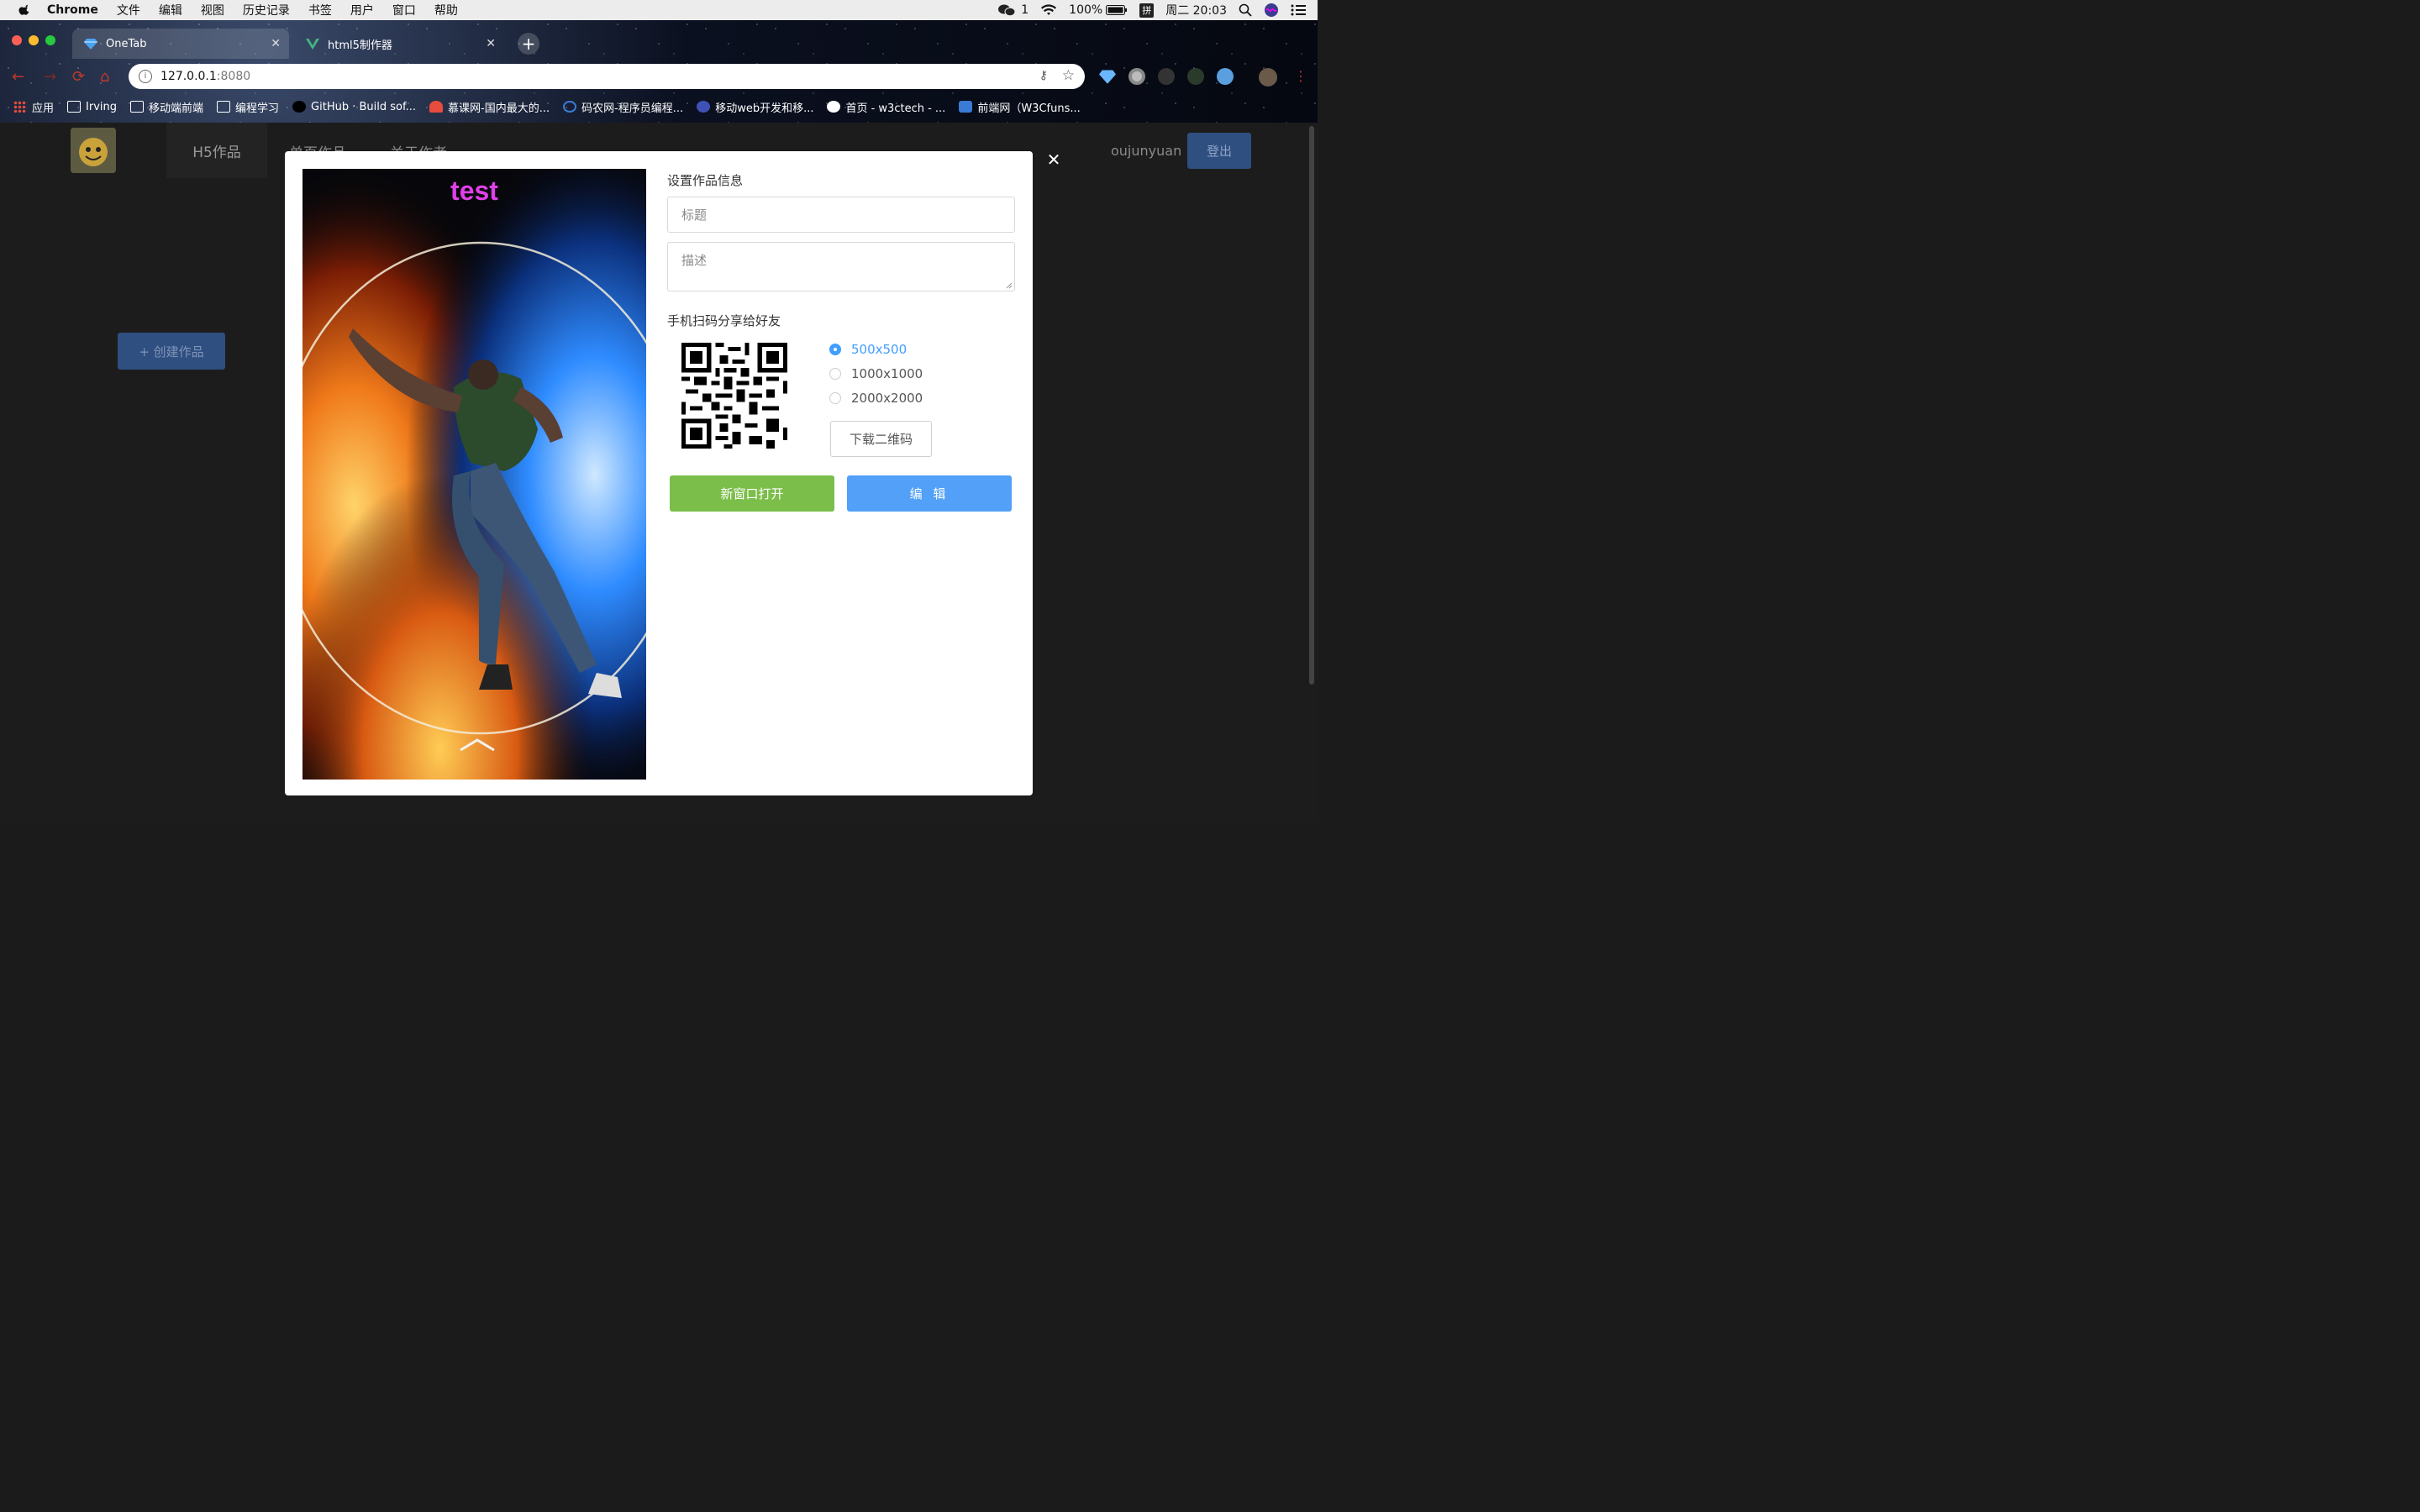 The width and height of the screenshot is (2420, 1512). I want to click on zoom-window-icon, so click(50, 40).